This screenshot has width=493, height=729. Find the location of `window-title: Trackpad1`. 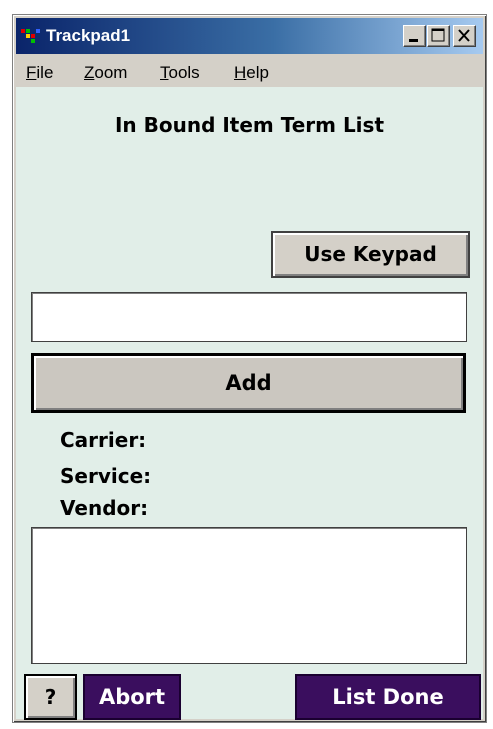

window-title: Trackpad1 is located at coordinates (88, 35).